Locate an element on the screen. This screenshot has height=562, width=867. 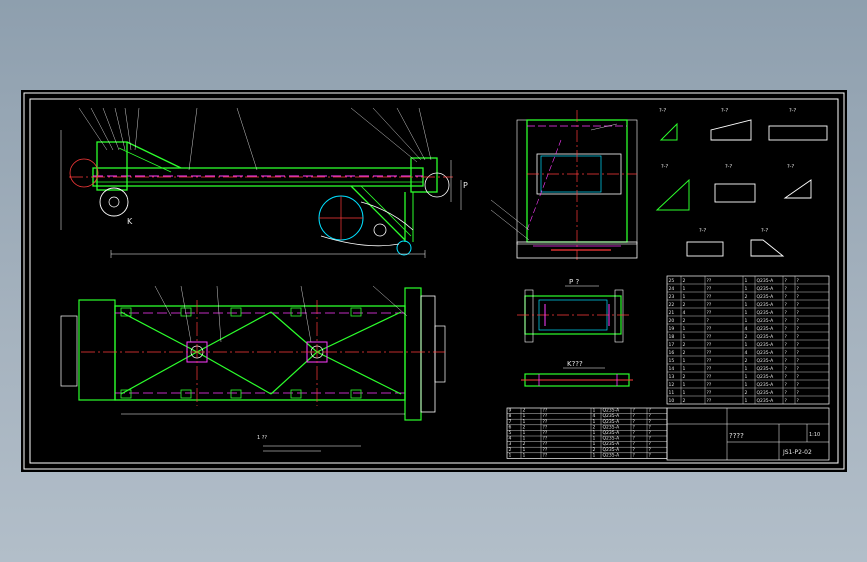
detail-label-1: ?-? is located at coordinates (662, 111).